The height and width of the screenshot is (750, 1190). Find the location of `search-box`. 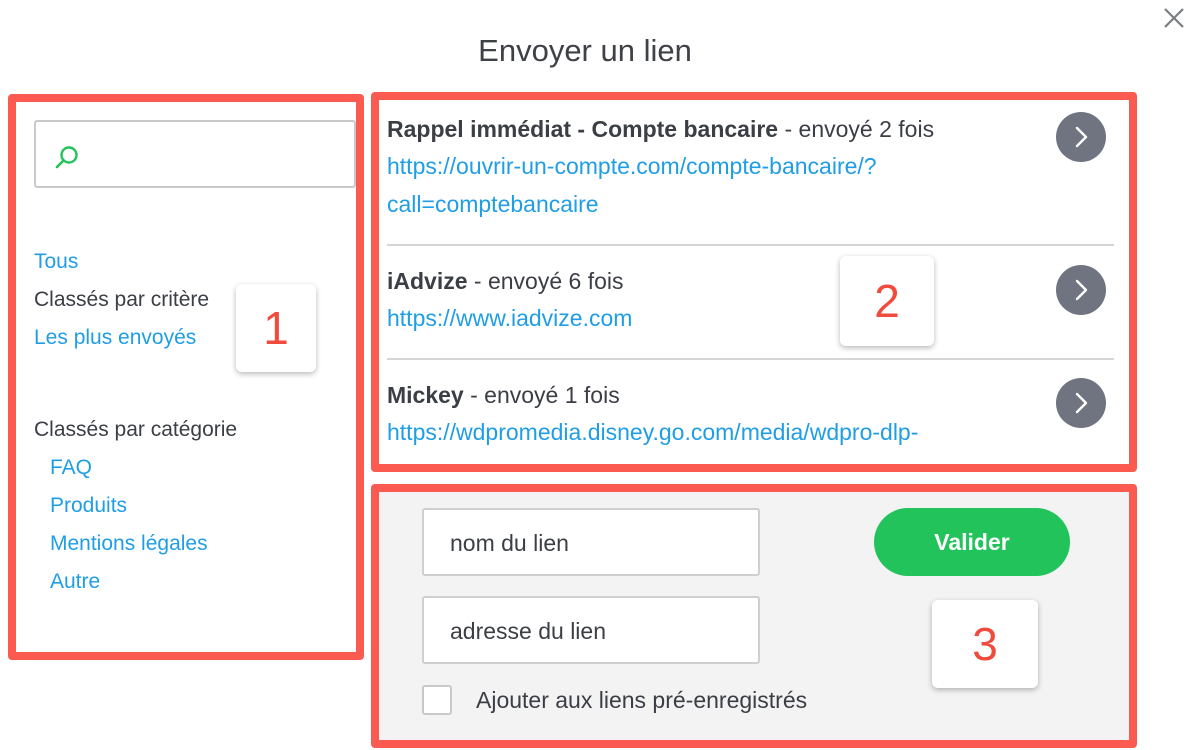

search-box is located at coordinates (195, 154).